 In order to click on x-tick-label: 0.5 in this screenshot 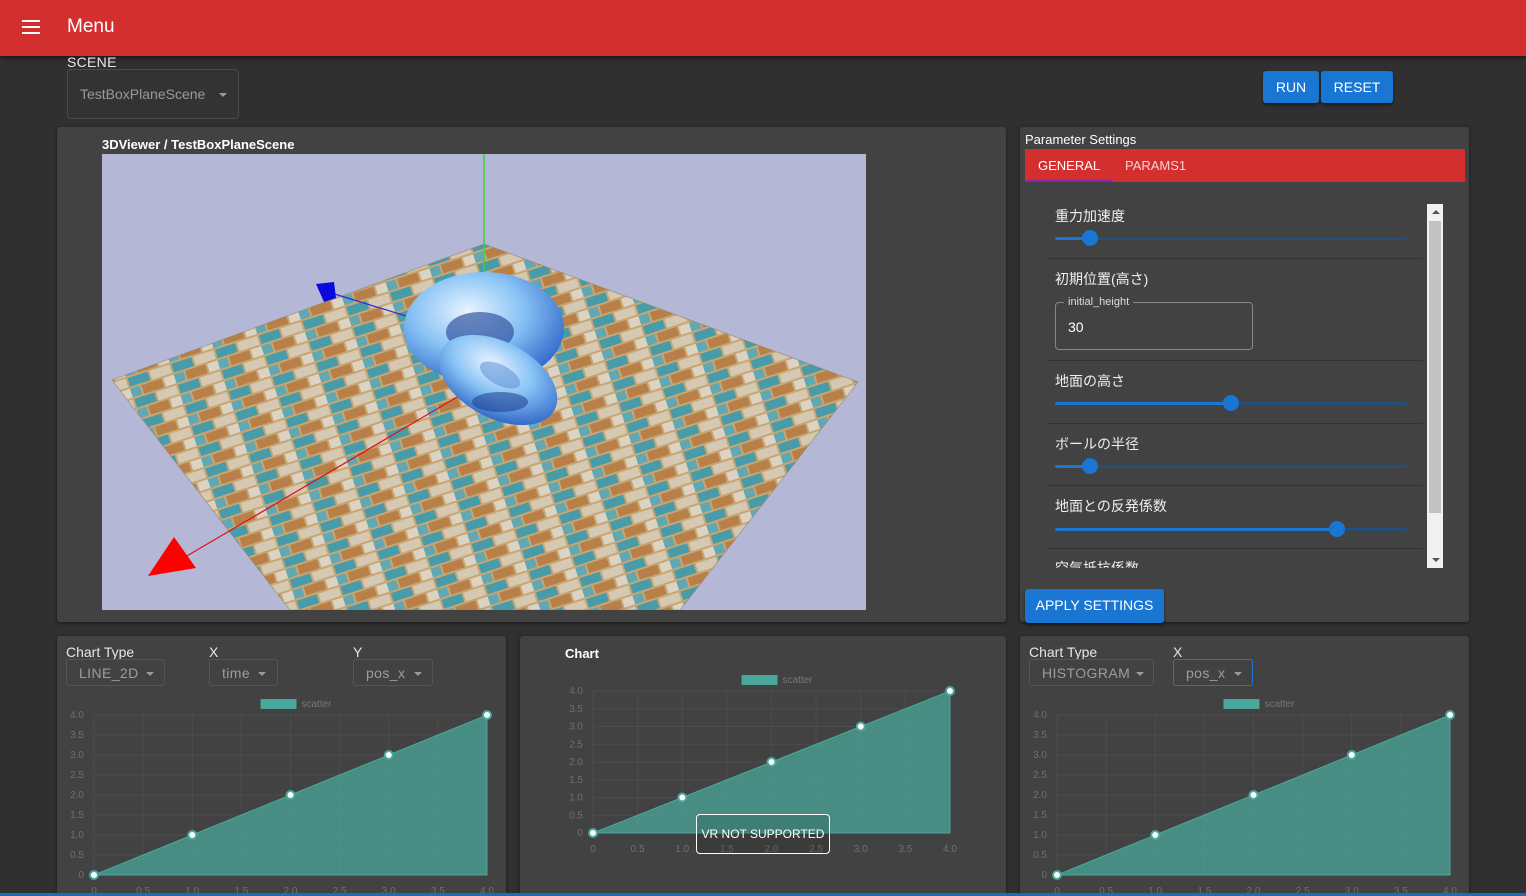, I will do `click(143, 889)`.